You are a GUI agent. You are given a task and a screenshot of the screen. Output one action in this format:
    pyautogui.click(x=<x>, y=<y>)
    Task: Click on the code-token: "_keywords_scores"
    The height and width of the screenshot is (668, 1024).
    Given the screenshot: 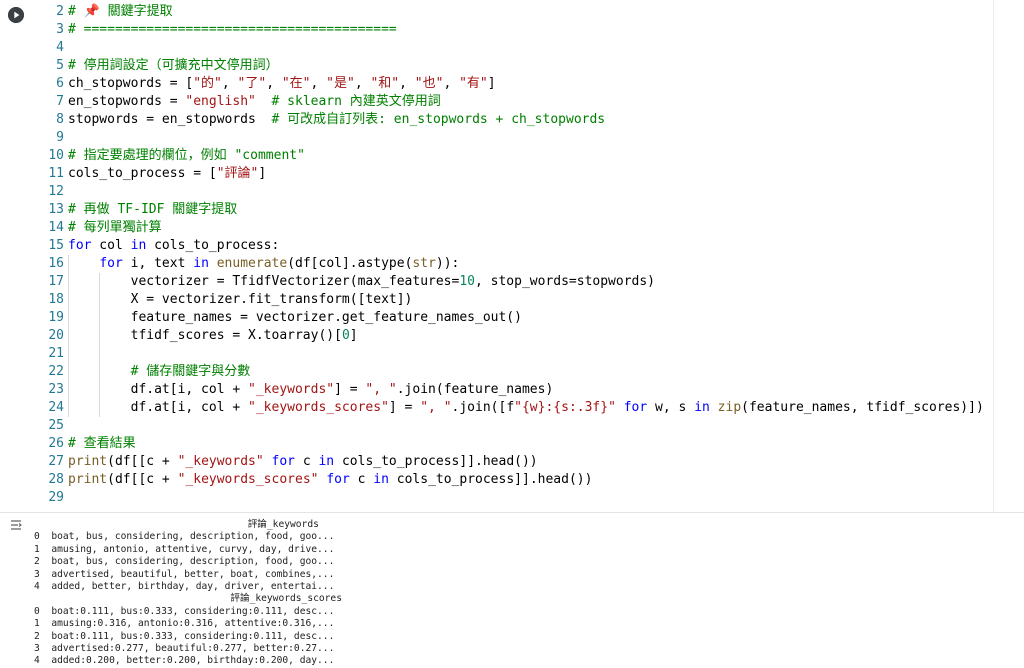 What is the action you would take?
    pyautogui.click(x=318, y=407)
    